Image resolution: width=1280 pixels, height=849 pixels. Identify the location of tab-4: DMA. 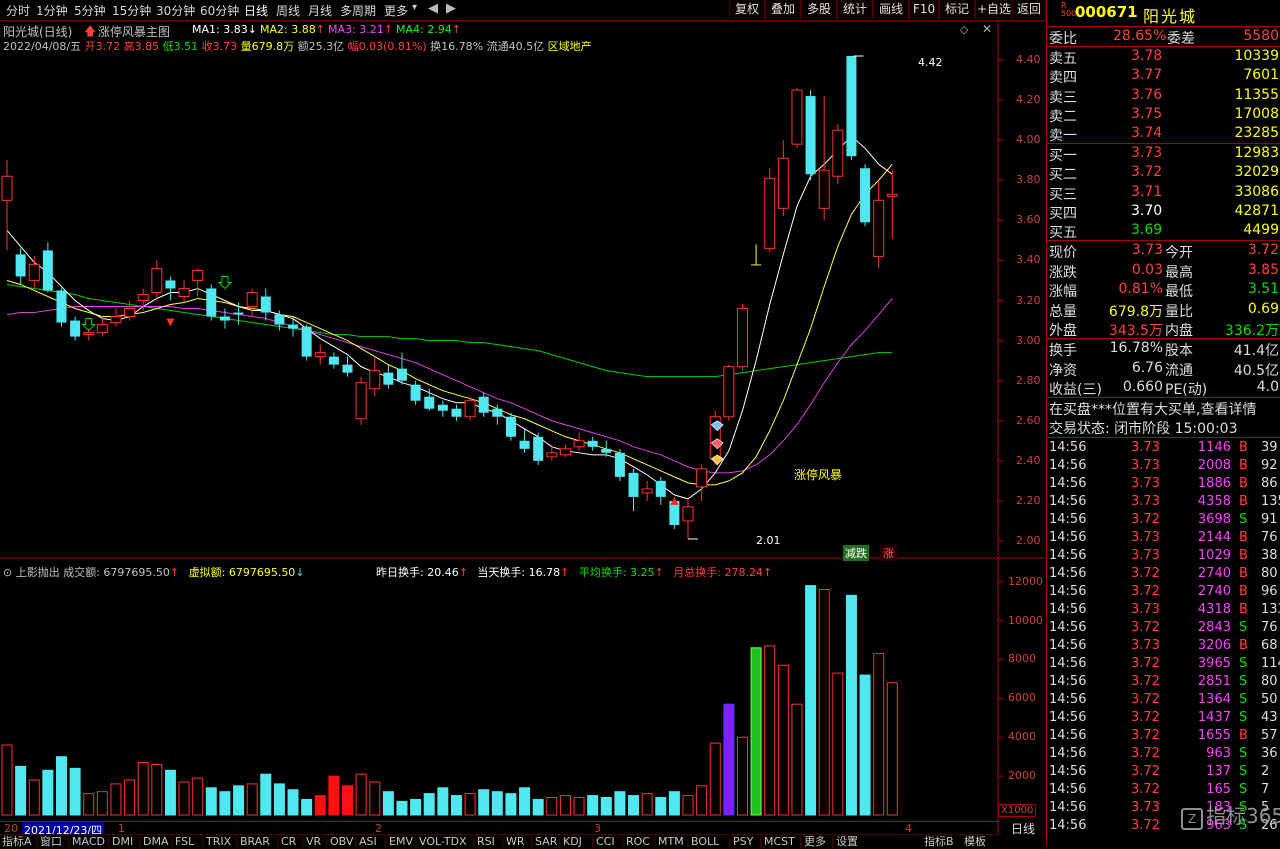
(156, 842).